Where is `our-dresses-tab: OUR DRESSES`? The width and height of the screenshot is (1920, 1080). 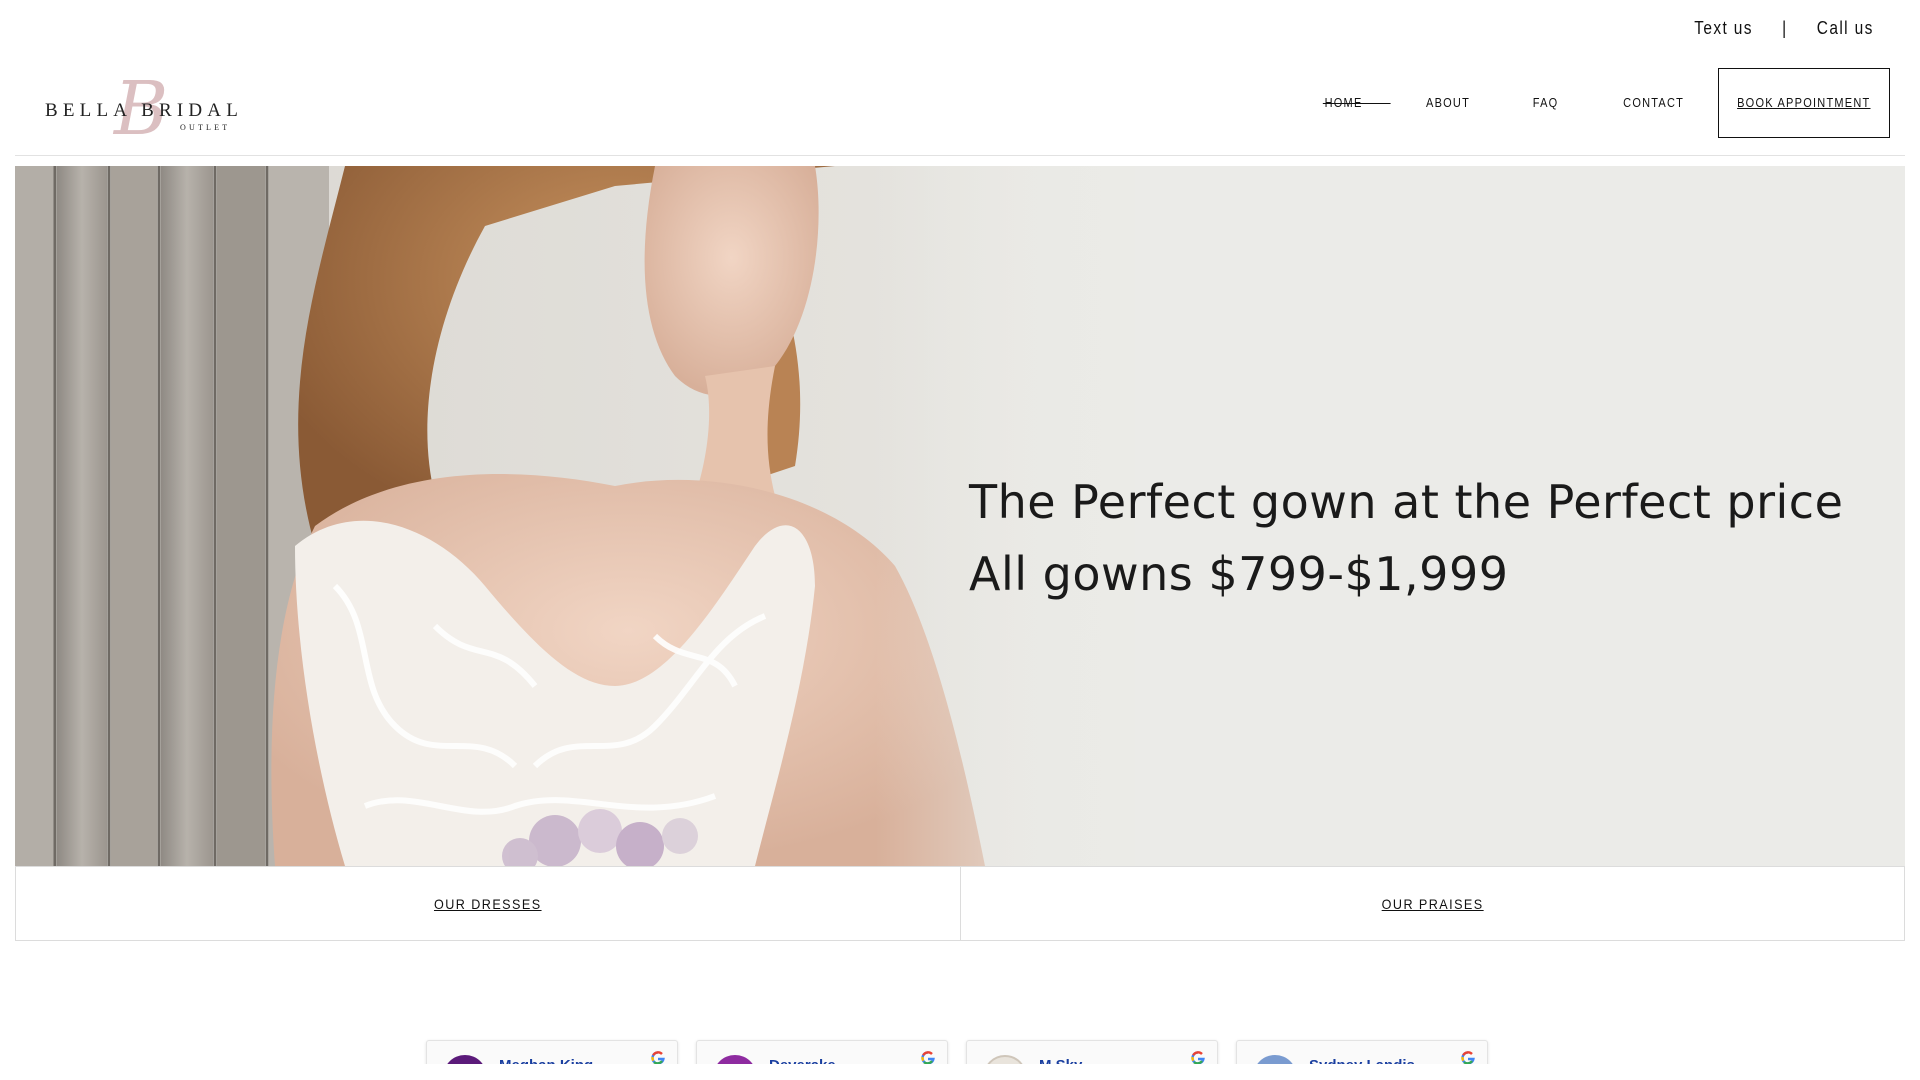
our-dresses-tab: OUR DRESSES is located at coordinates (488, 903).